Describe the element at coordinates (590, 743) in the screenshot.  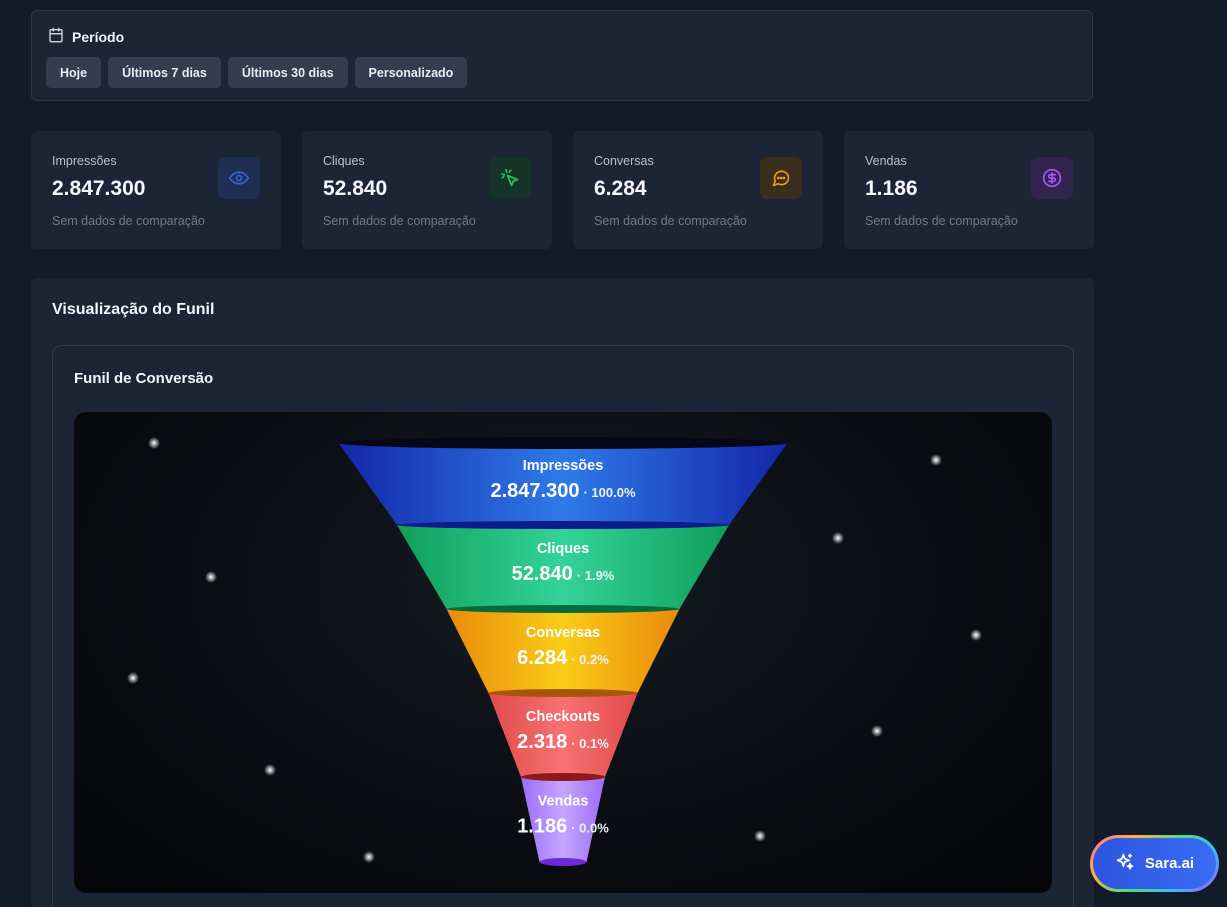
I see `funnel-stage-percent: · 0.1%` at that location.